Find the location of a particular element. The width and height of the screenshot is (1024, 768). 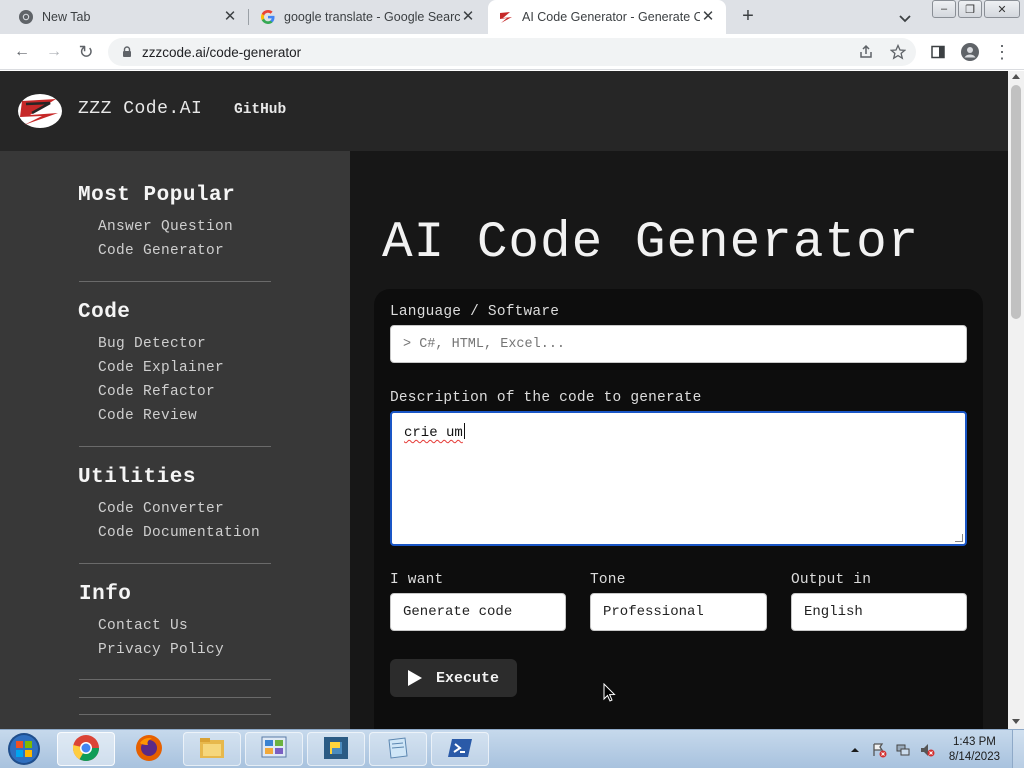

forward-button: → is located at coordinates (54, 52).